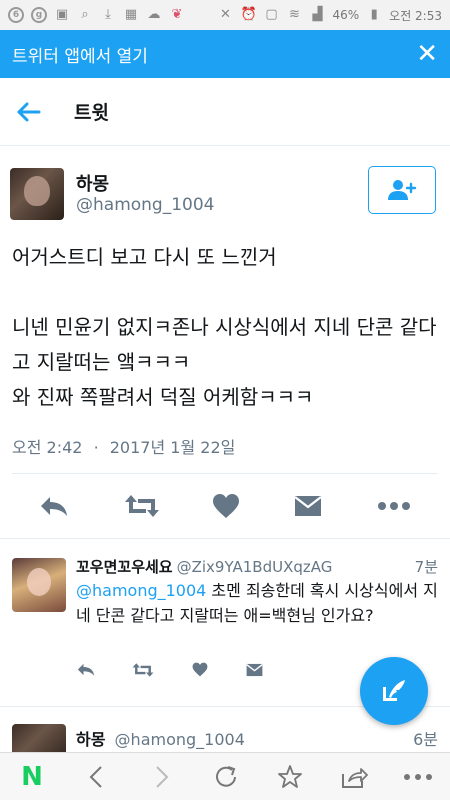 The image size is (450, 800). What do you see at coordinates (85, 14) in the screenshot?
I see `search-icon: ⌕` at bounding box center [85, 14].